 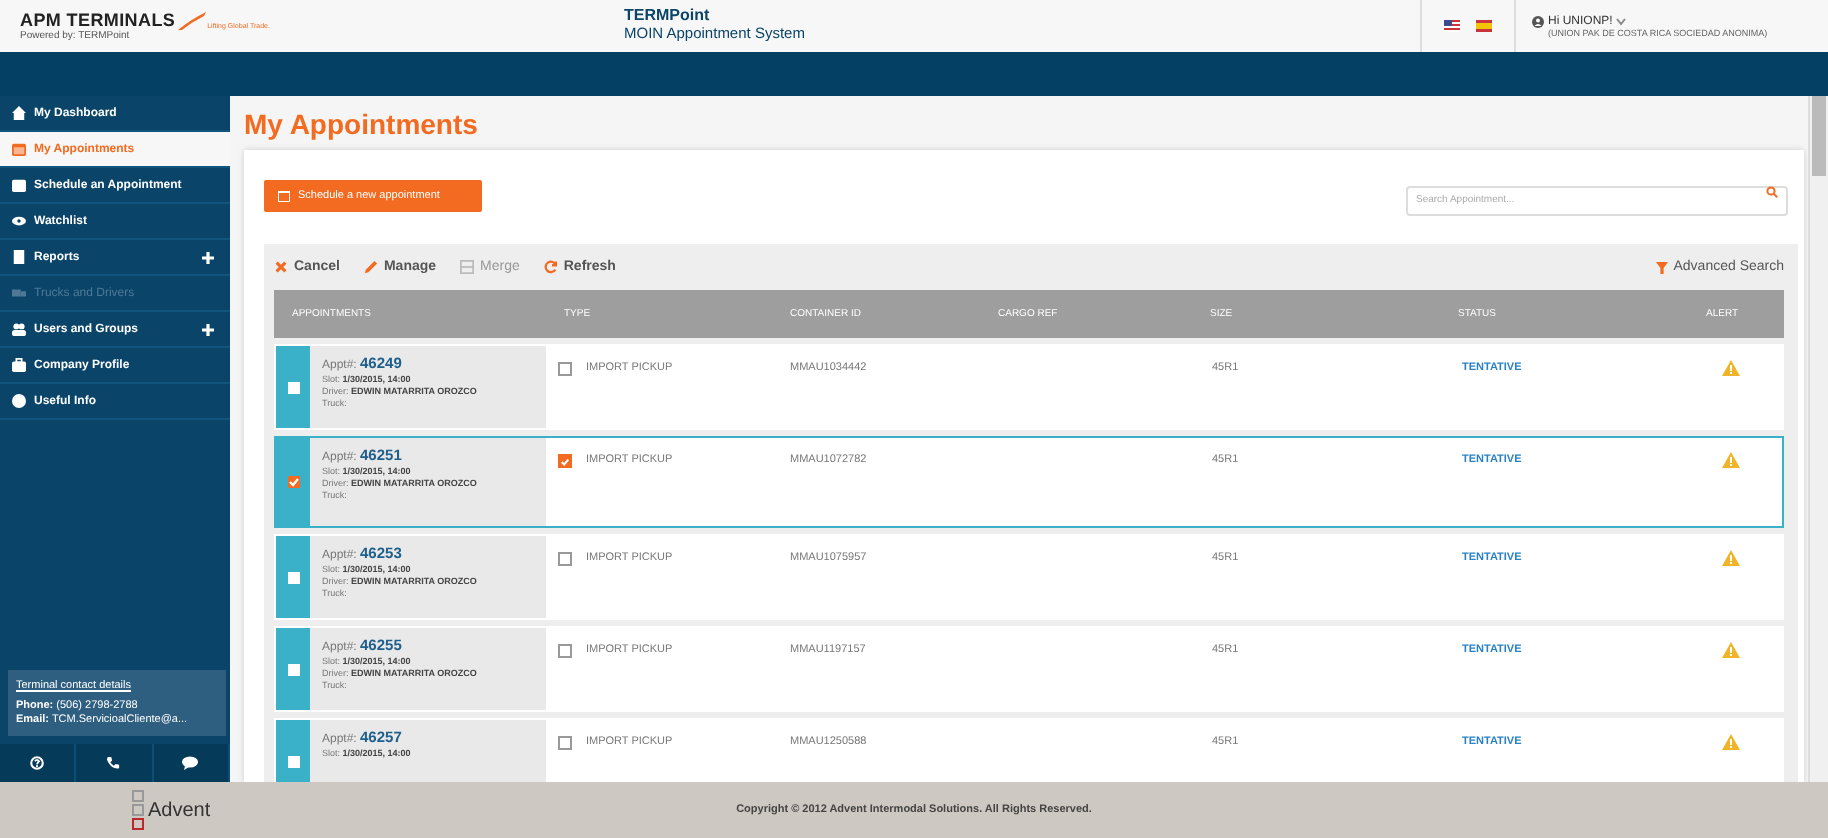 What do you see at coordinates (98, 20) in the screenshot?
I see `brand-logo: APM TERMINALS` at bounding box center [98, 20].